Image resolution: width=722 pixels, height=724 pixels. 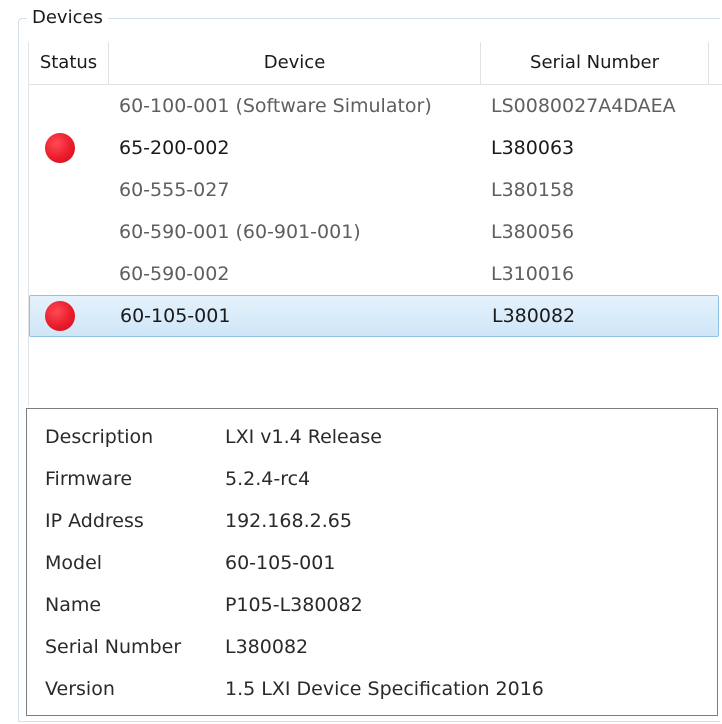 What do you see at coordinates (99, 437) in the screenshot?
I see `detail-label: Description` at bounding box center [99, 437].